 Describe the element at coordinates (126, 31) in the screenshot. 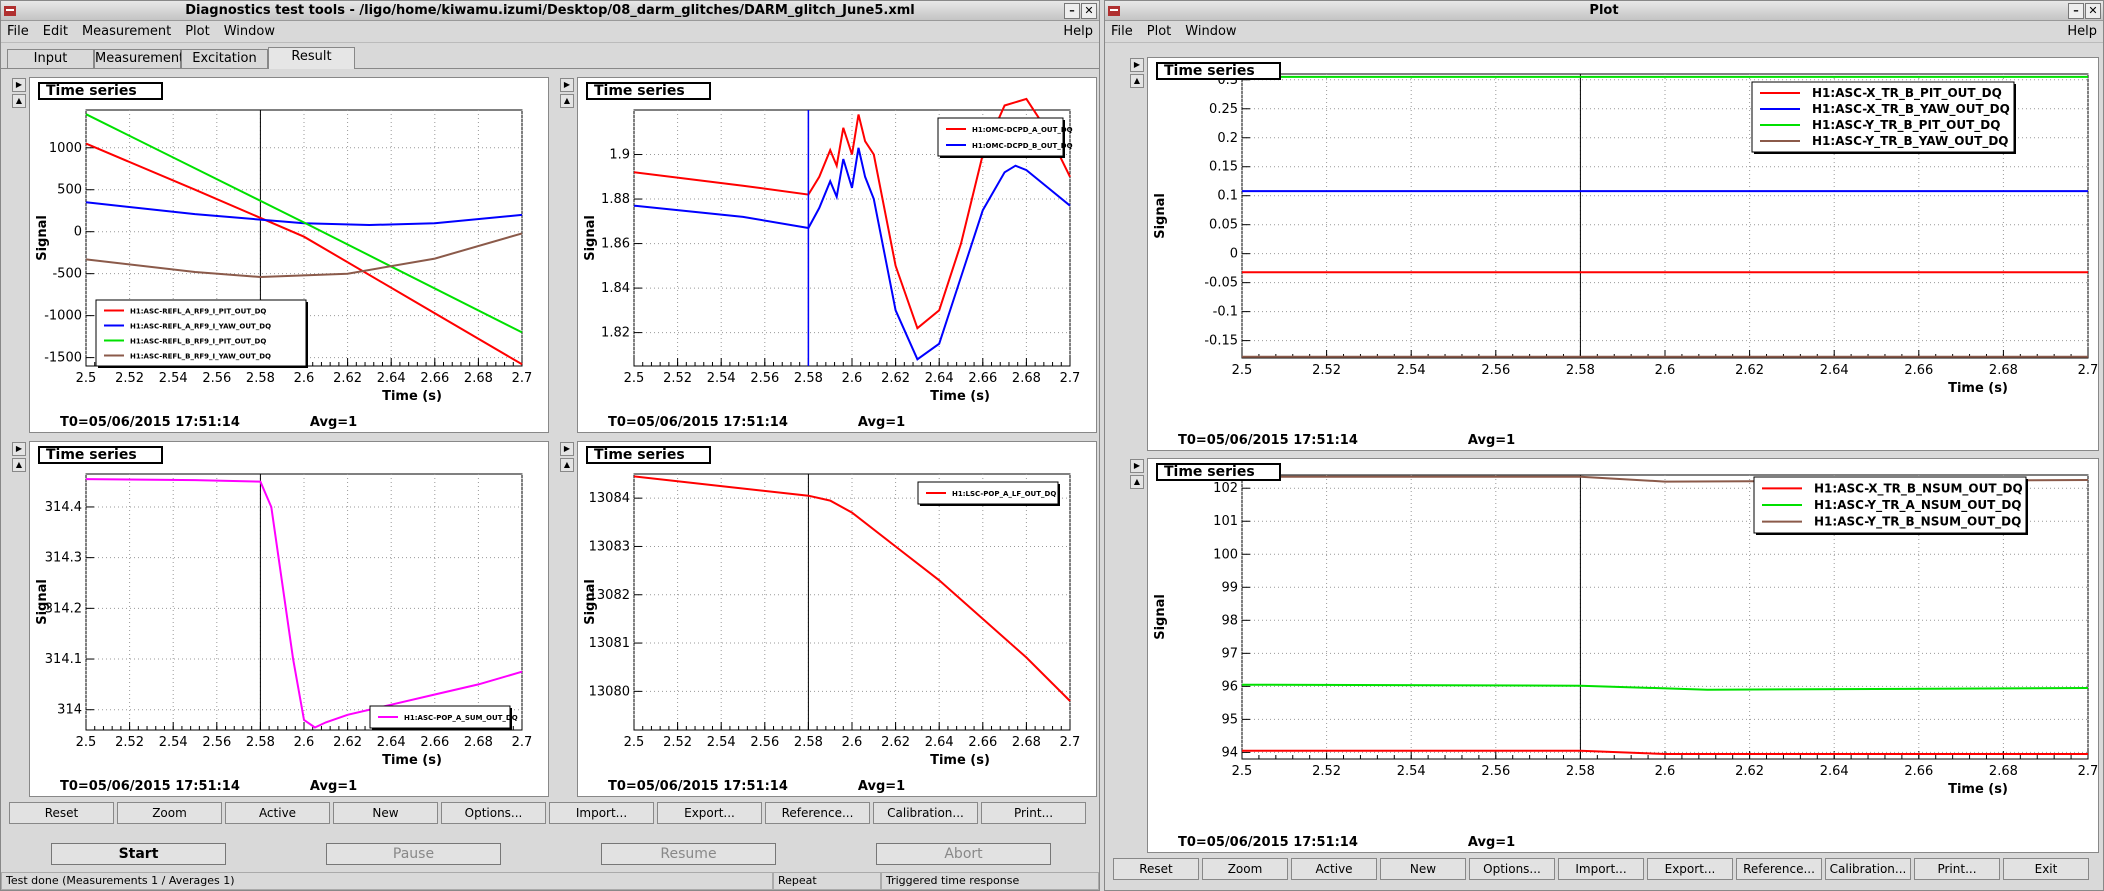

I see `menu-measurement: Measurement` at that location.